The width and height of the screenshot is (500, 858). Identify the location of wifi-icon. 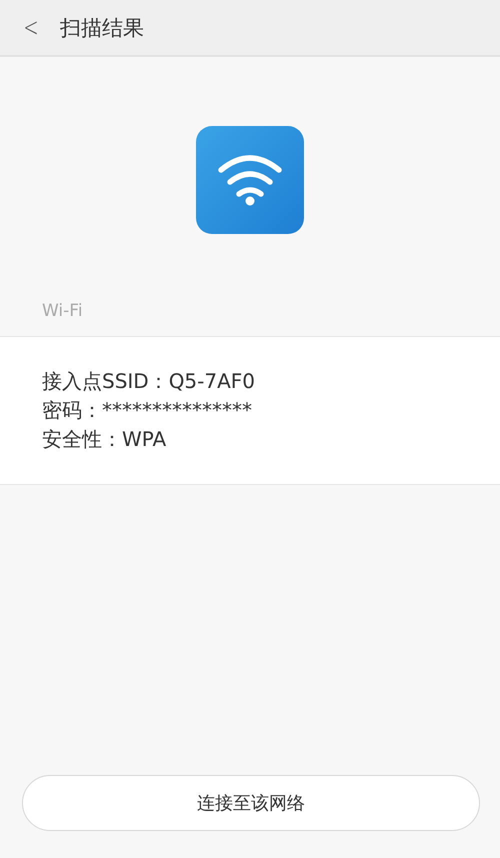
(250, 180).